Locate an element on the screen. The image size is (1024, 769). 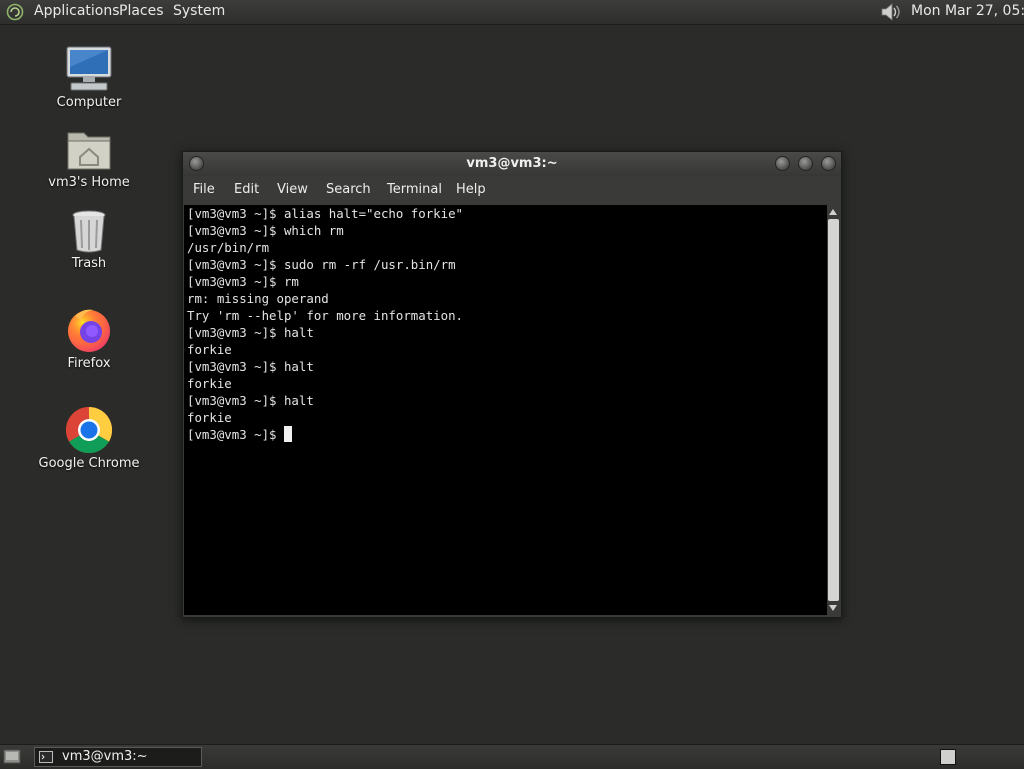
terminal-line: Try 'rm --help' for more information. is located at coordinates (325, 315).